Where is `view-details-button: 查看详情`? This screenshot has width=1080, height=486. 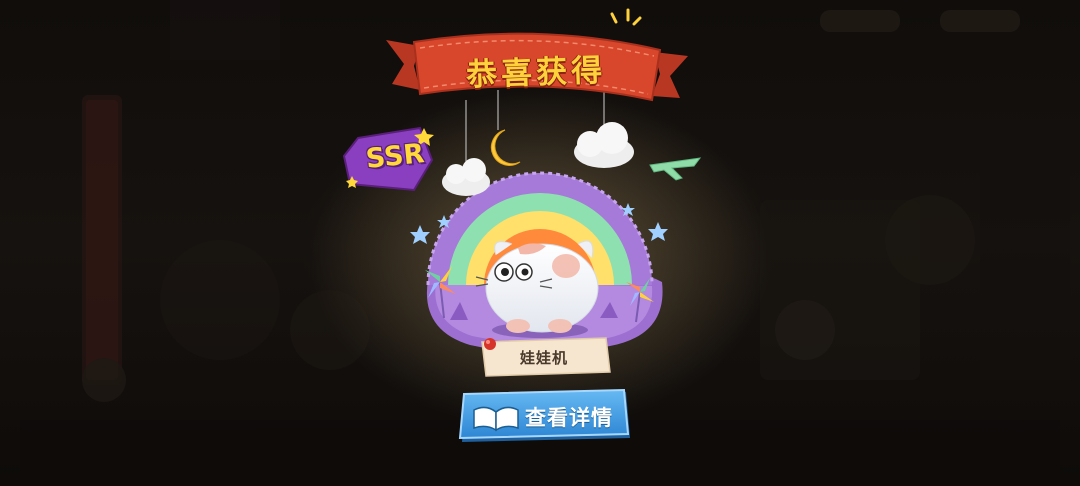
view-details-button: 查看详情 is located at coordinates (545, 418).